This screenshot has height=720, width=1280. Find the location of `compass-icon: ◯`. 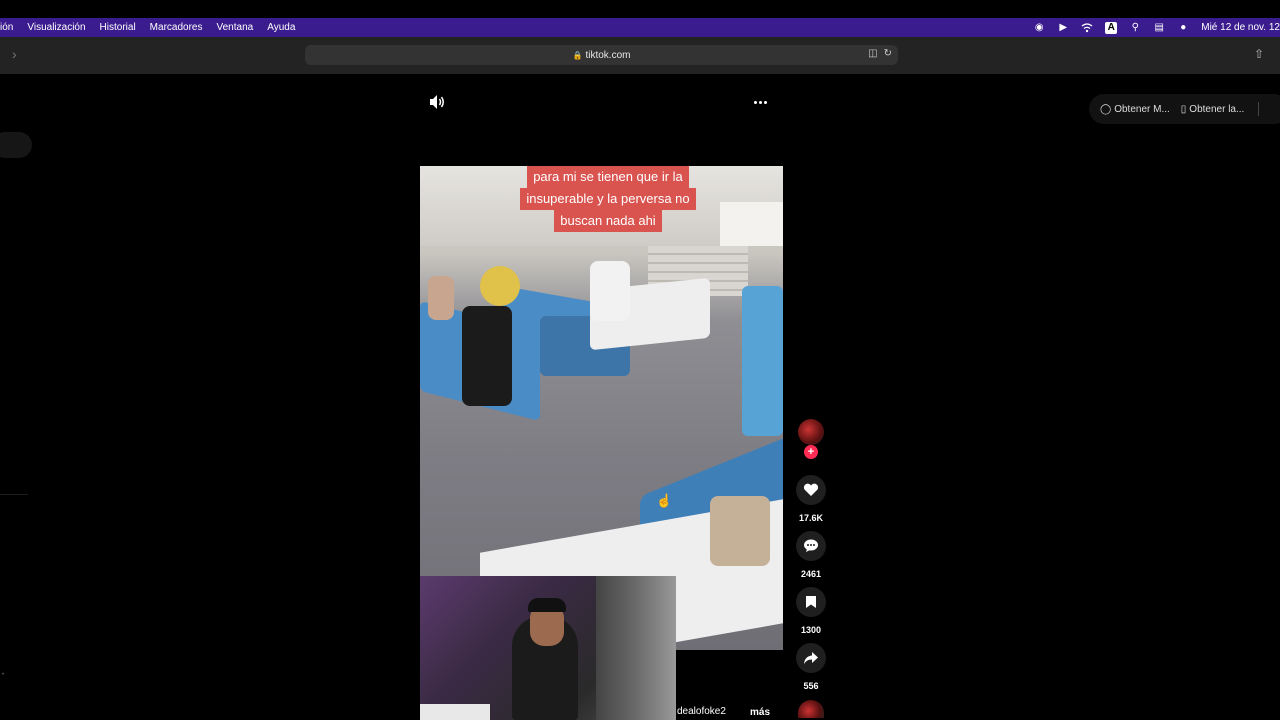

compass-icon: ◯ is located at coordinates (1106, 109).